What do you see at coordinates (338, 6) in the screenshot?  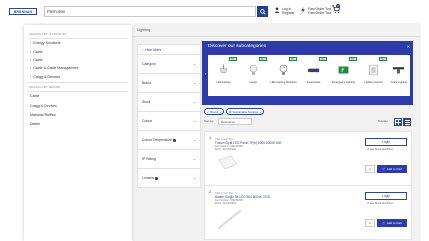 I see `cart-count-badge: 0` at bounding box center [338, 6].